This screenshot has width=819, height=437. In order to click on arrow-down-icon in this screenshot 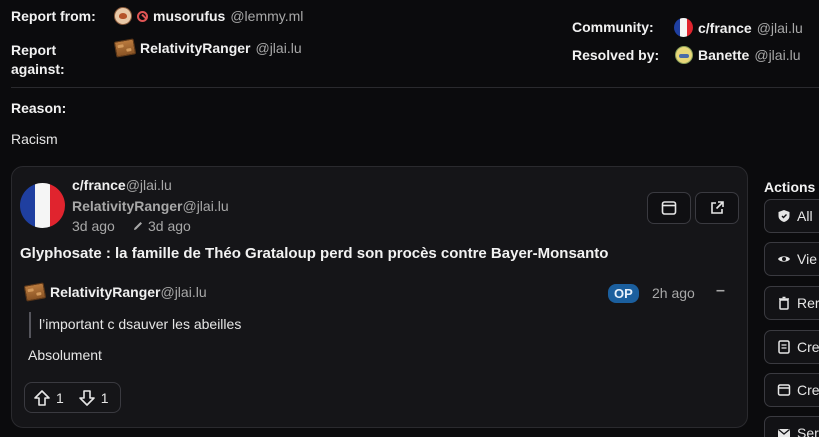, I will do `click(86, 397)`.